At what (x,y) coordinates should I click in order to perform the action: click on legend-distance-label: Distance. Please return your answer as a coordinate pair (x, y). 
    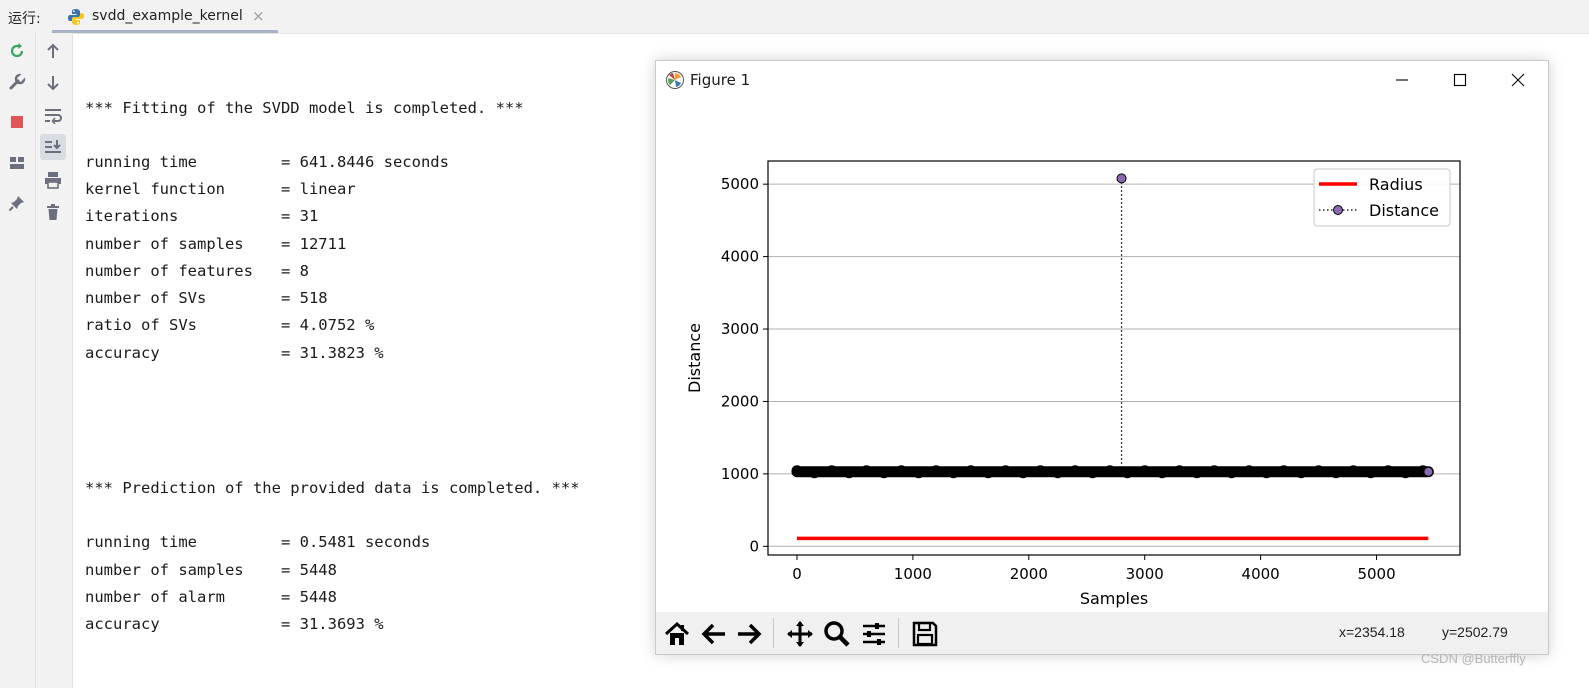
    Looking at the image, I should click on (1404, 210).